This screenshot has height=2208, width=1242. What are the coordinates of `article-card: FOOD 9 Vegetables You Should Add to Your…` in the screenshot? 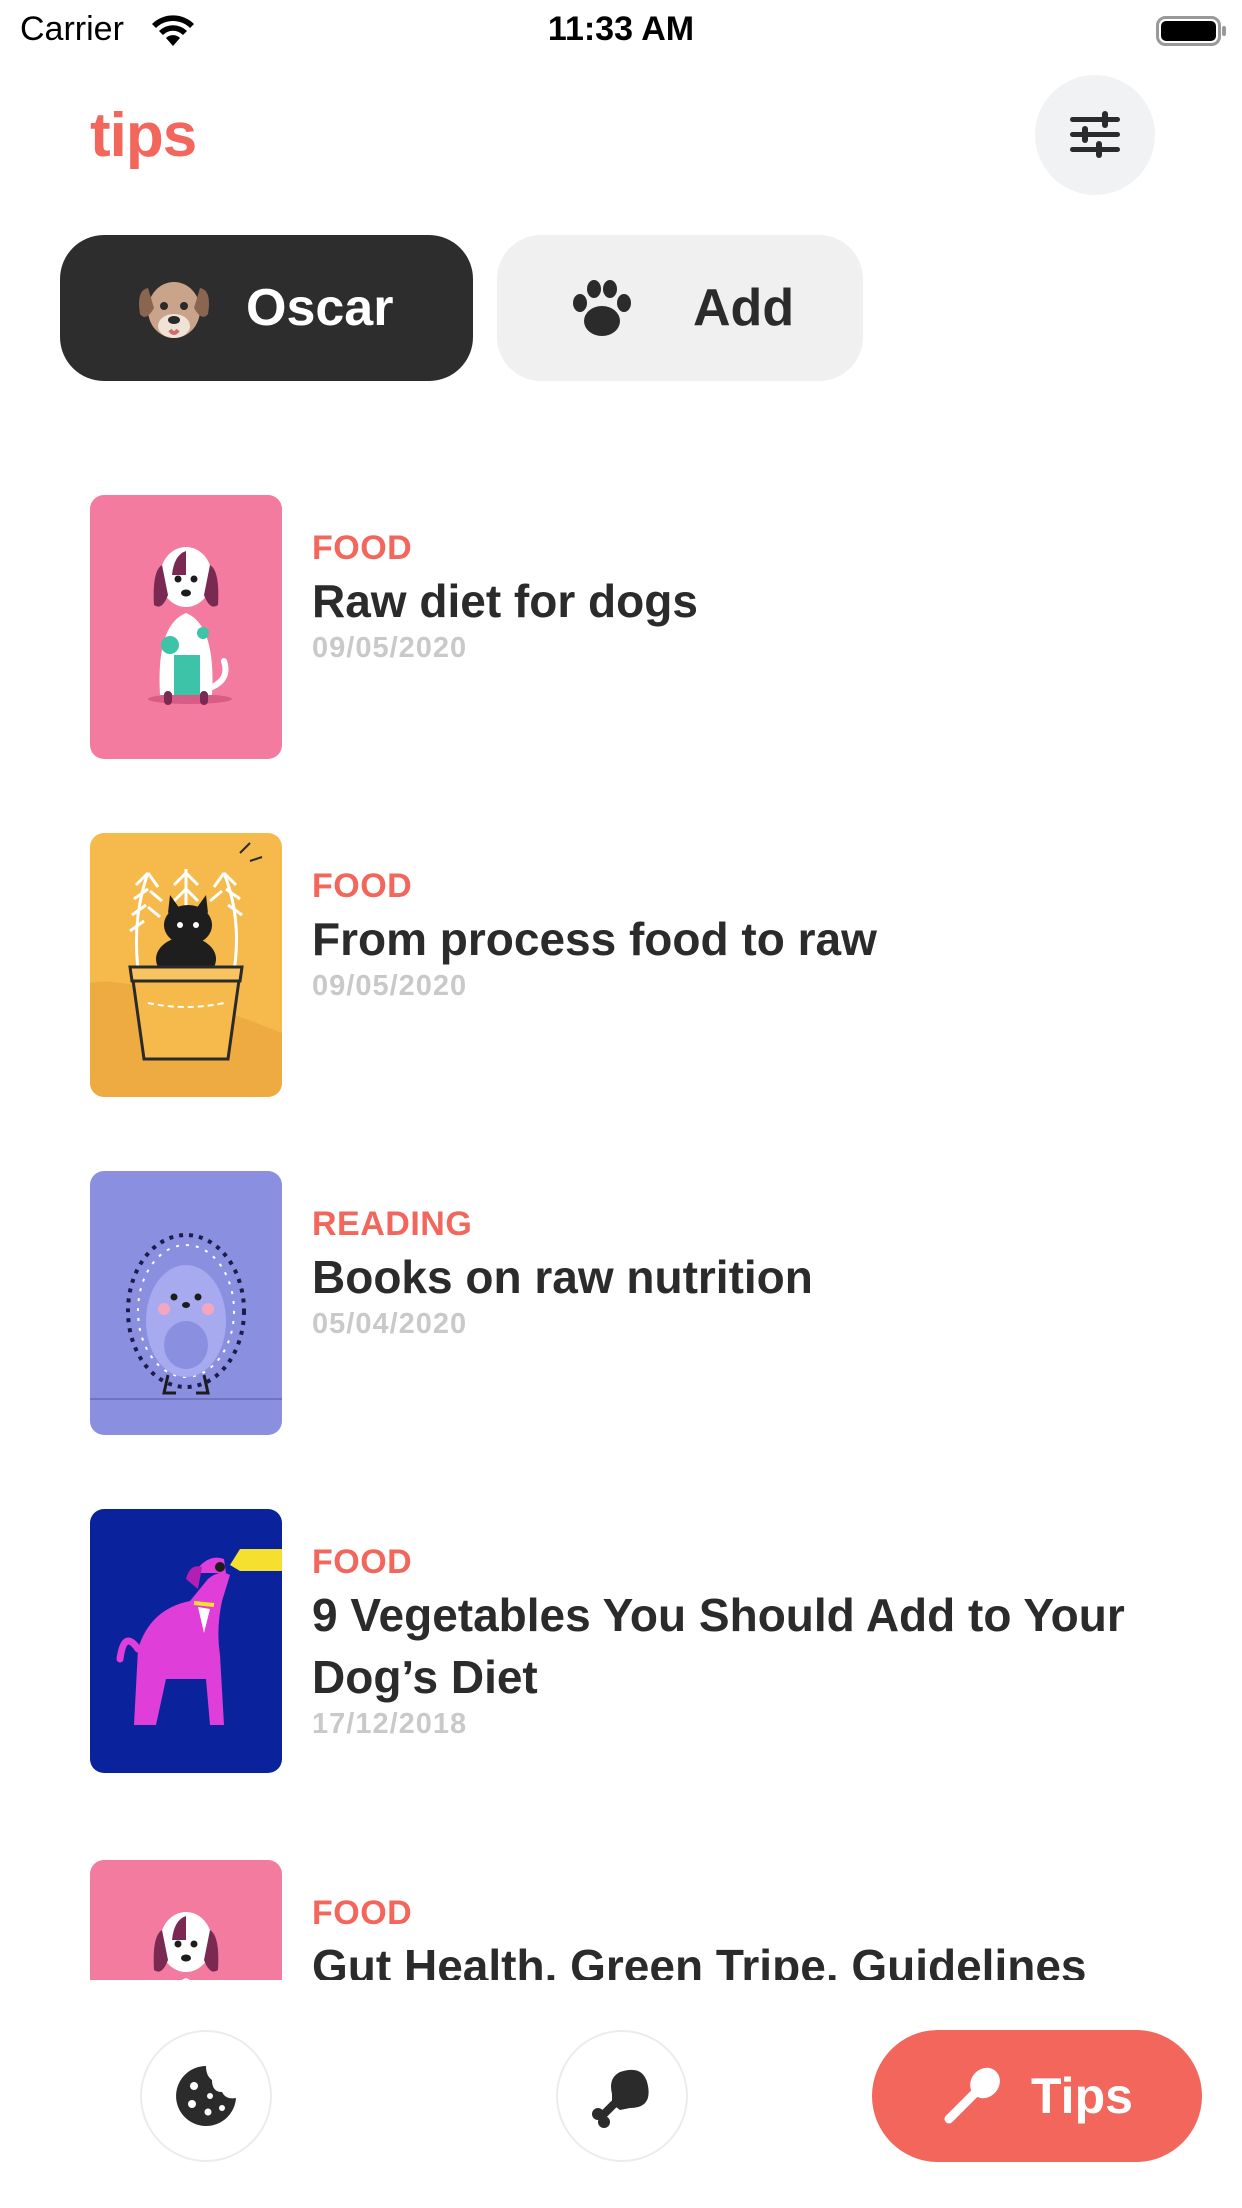 It's located at (650, 1641).